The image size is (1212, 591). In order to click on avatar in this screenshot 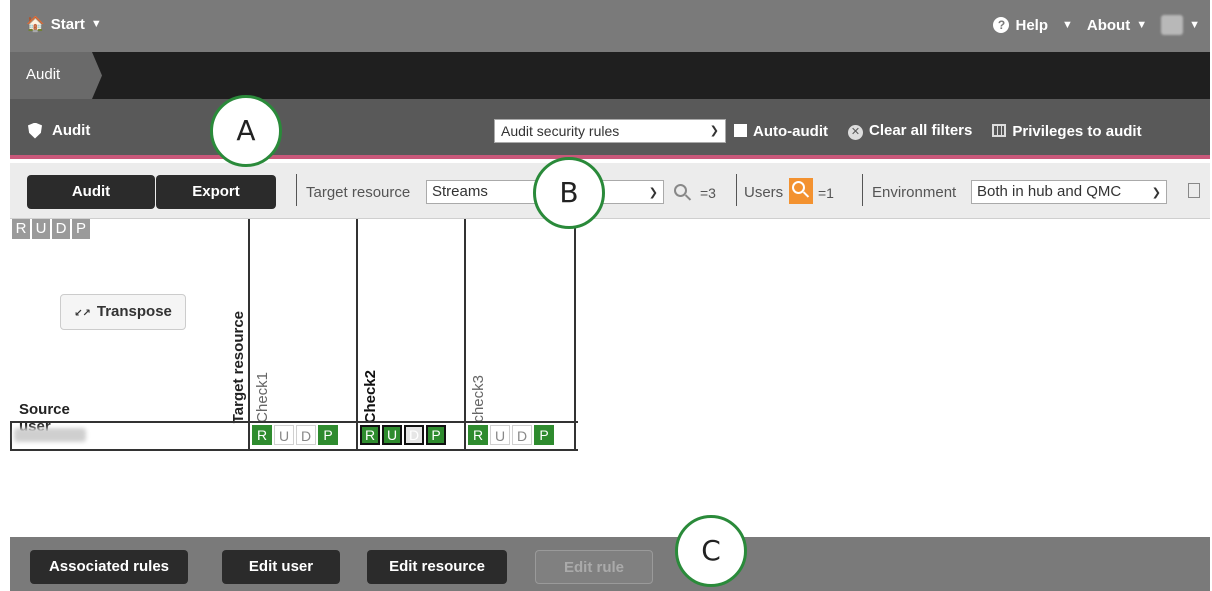, I will do `click(1172, 25)`.